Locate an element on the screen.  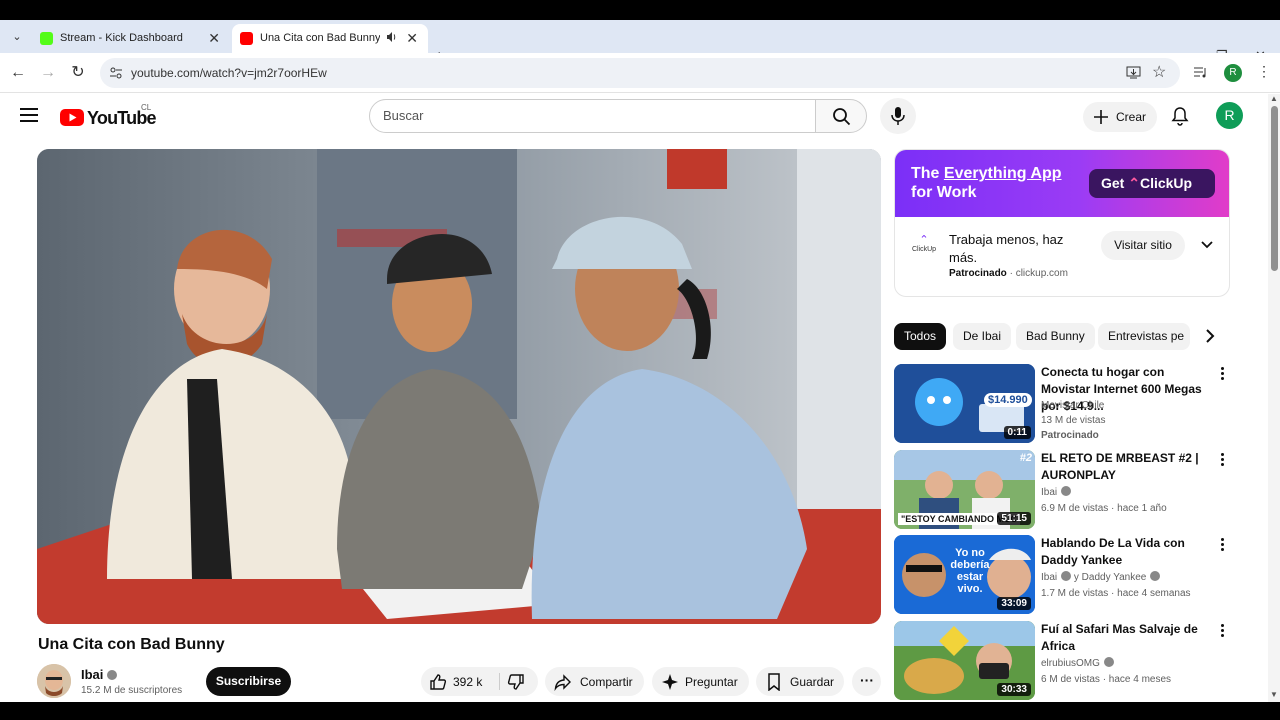
clickup-logo: ⌃ ClickUp is located at coordinates (924, 246).